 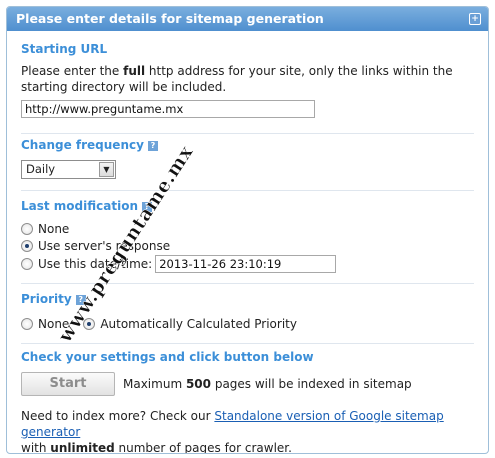 I want to click on radio-priority-auto, so click(x=89, y=324).